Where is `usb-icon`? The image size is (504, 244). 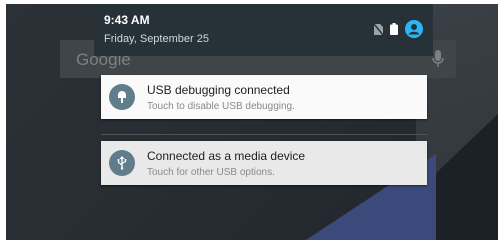 usb-icon is located at coordinates (122, 163).